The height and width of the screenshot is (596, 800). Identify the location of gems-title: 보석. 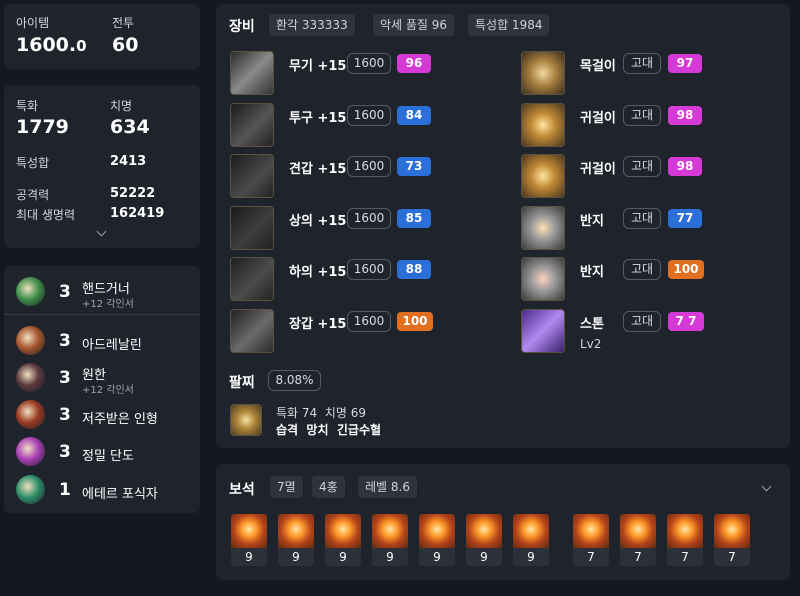
(242, 490).